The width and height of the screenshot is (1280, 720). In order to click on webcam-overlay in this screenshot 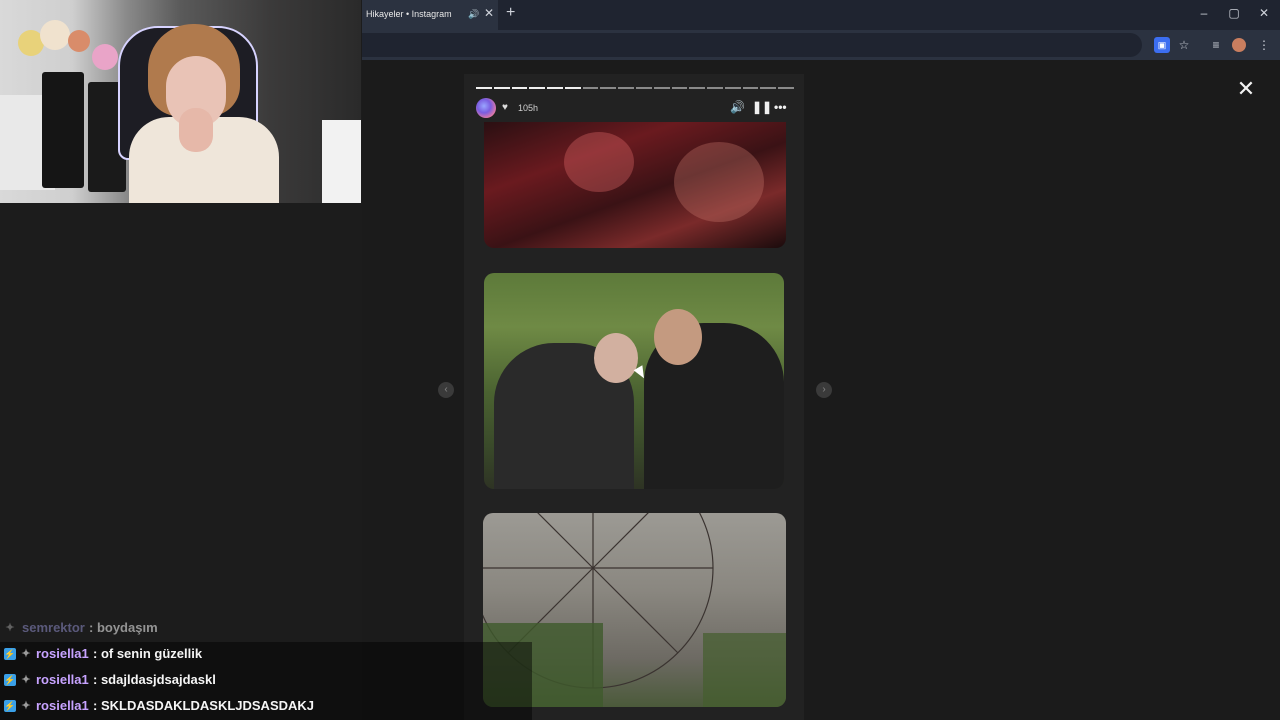, I will do `click(180, 101)`.